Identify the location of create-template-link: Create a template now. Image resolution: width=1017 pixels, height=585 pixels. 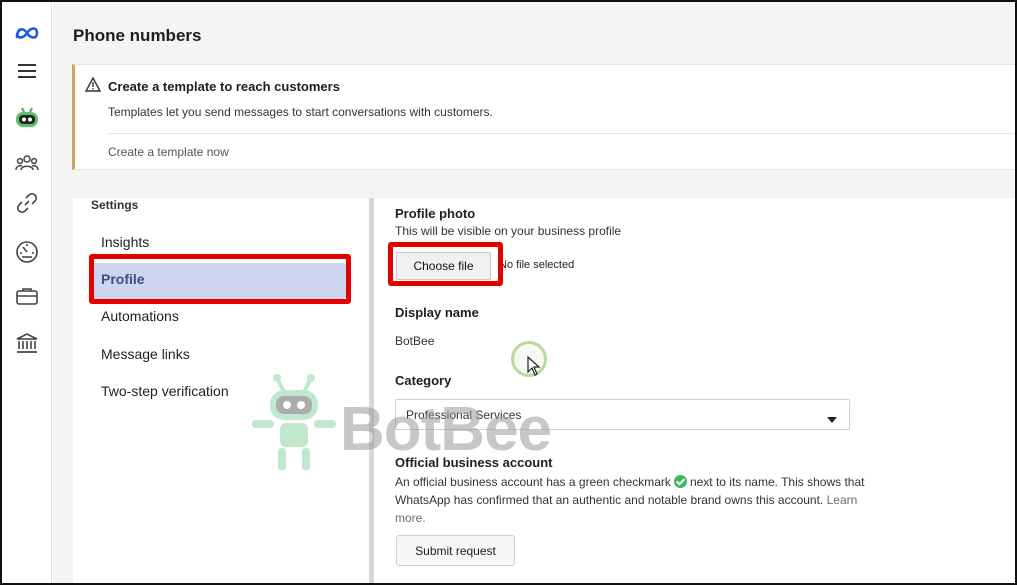
(168, 152).